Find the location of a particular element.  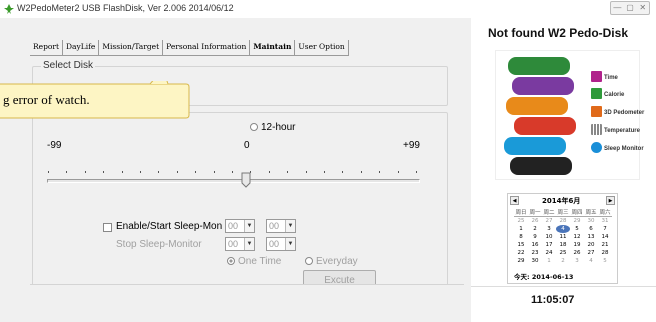

radio-everyday-dot is located at coordinates (309, 261).